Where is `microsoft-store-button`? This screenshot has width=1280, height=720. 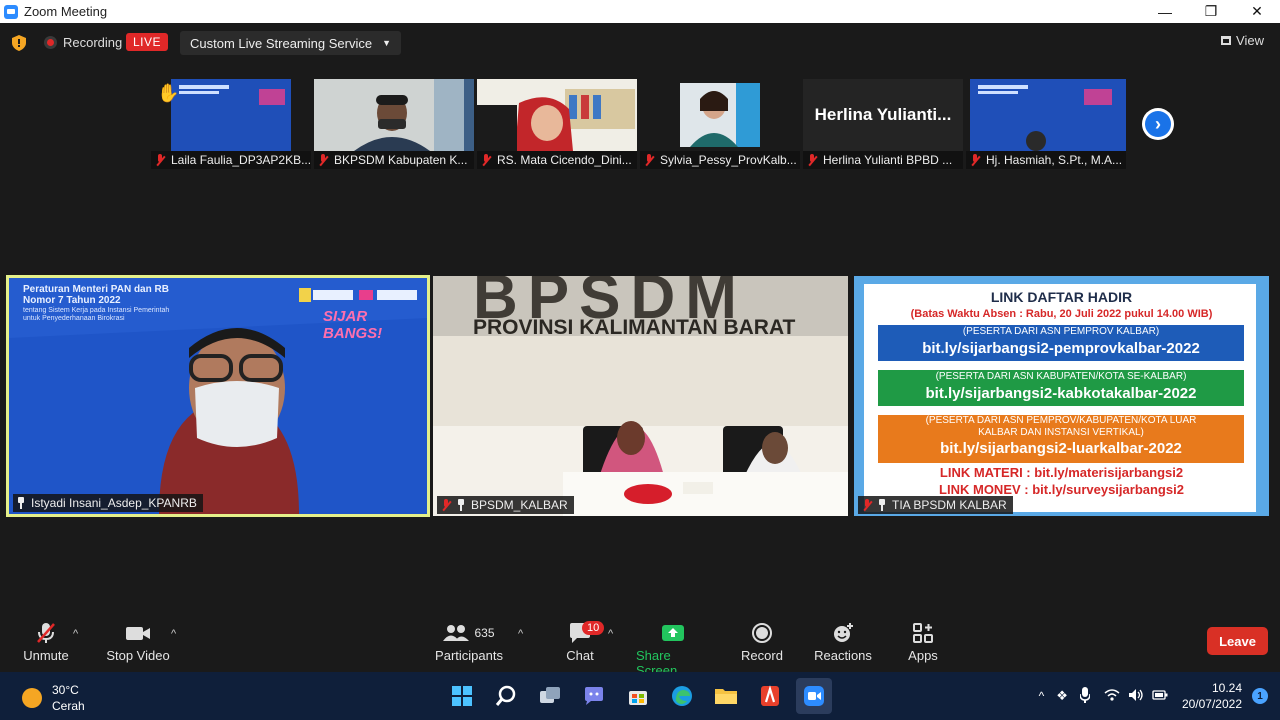
microsoft-store-button is located at coordinates (638, 696).